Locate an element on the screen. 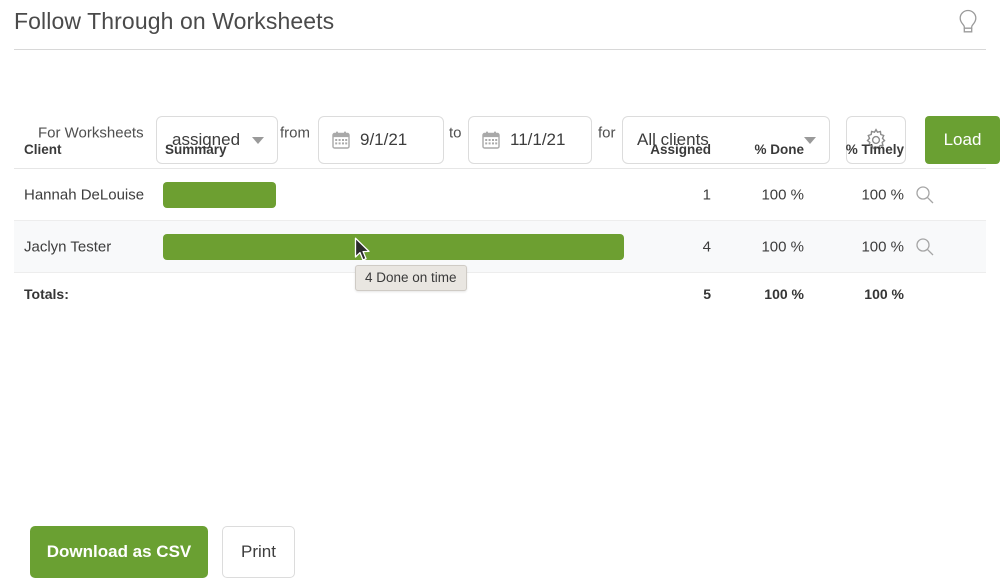  totals-assigned: 5 is located at coordinates (707, 294).